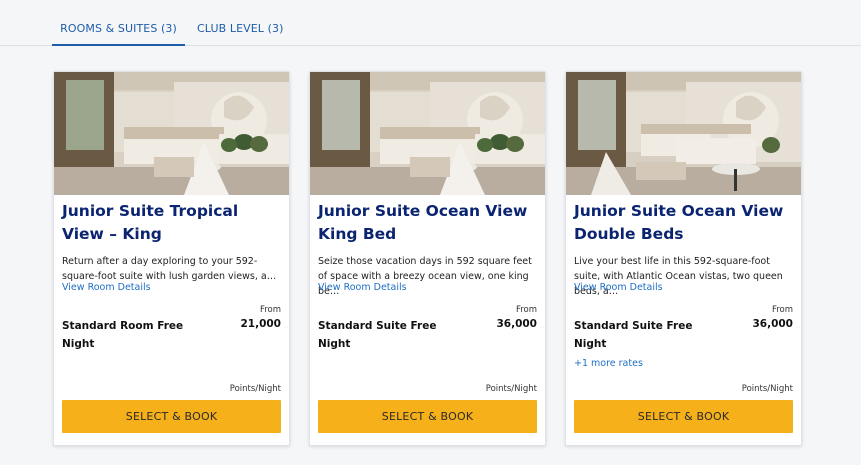 The height and width of the screenshot is (465, 861). Describe the element at coordinates (150, 222) in the screenshot. I see `room-title: Junior Suite Tropical View – King` at that location.